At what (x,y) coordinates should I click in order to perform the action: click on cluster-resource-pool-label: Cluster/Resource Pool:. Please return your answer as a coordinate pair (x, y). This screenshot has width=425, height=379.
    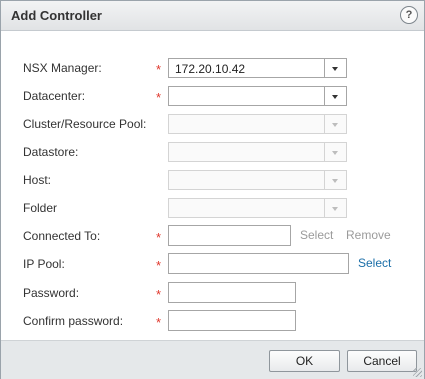
    Looking at the image, I should click on (85, 124).